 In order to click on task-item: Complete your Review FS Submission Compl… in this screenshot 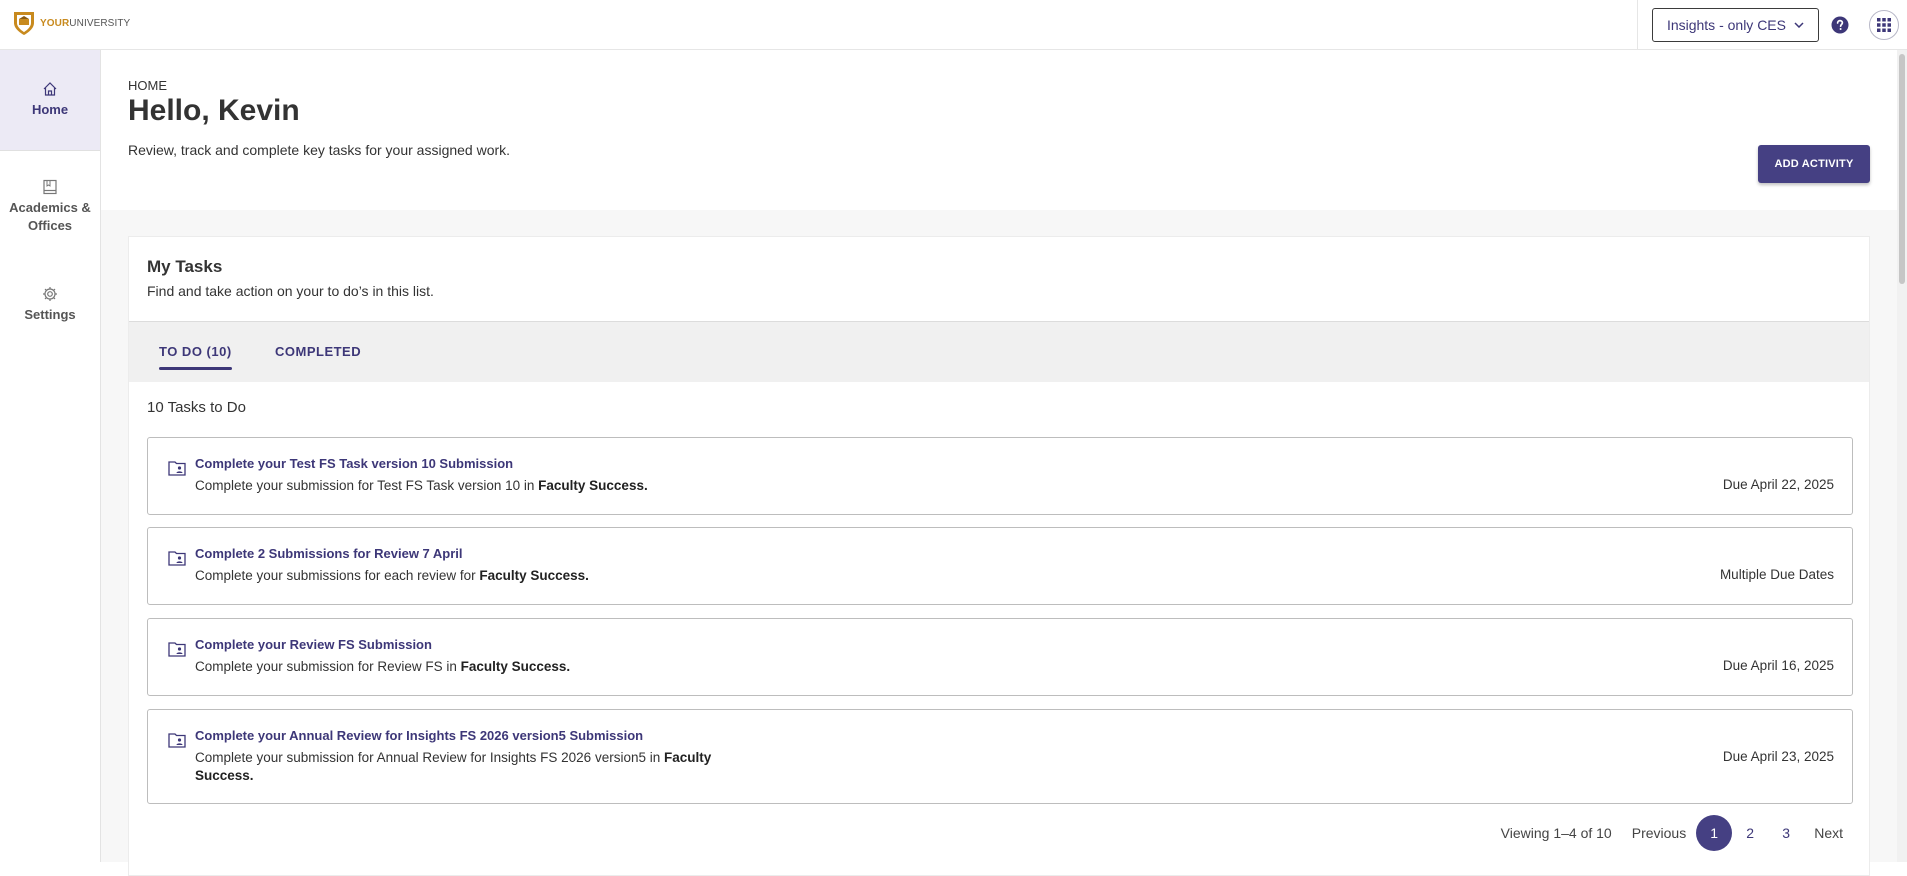, I will do `click(1000, 657)`.